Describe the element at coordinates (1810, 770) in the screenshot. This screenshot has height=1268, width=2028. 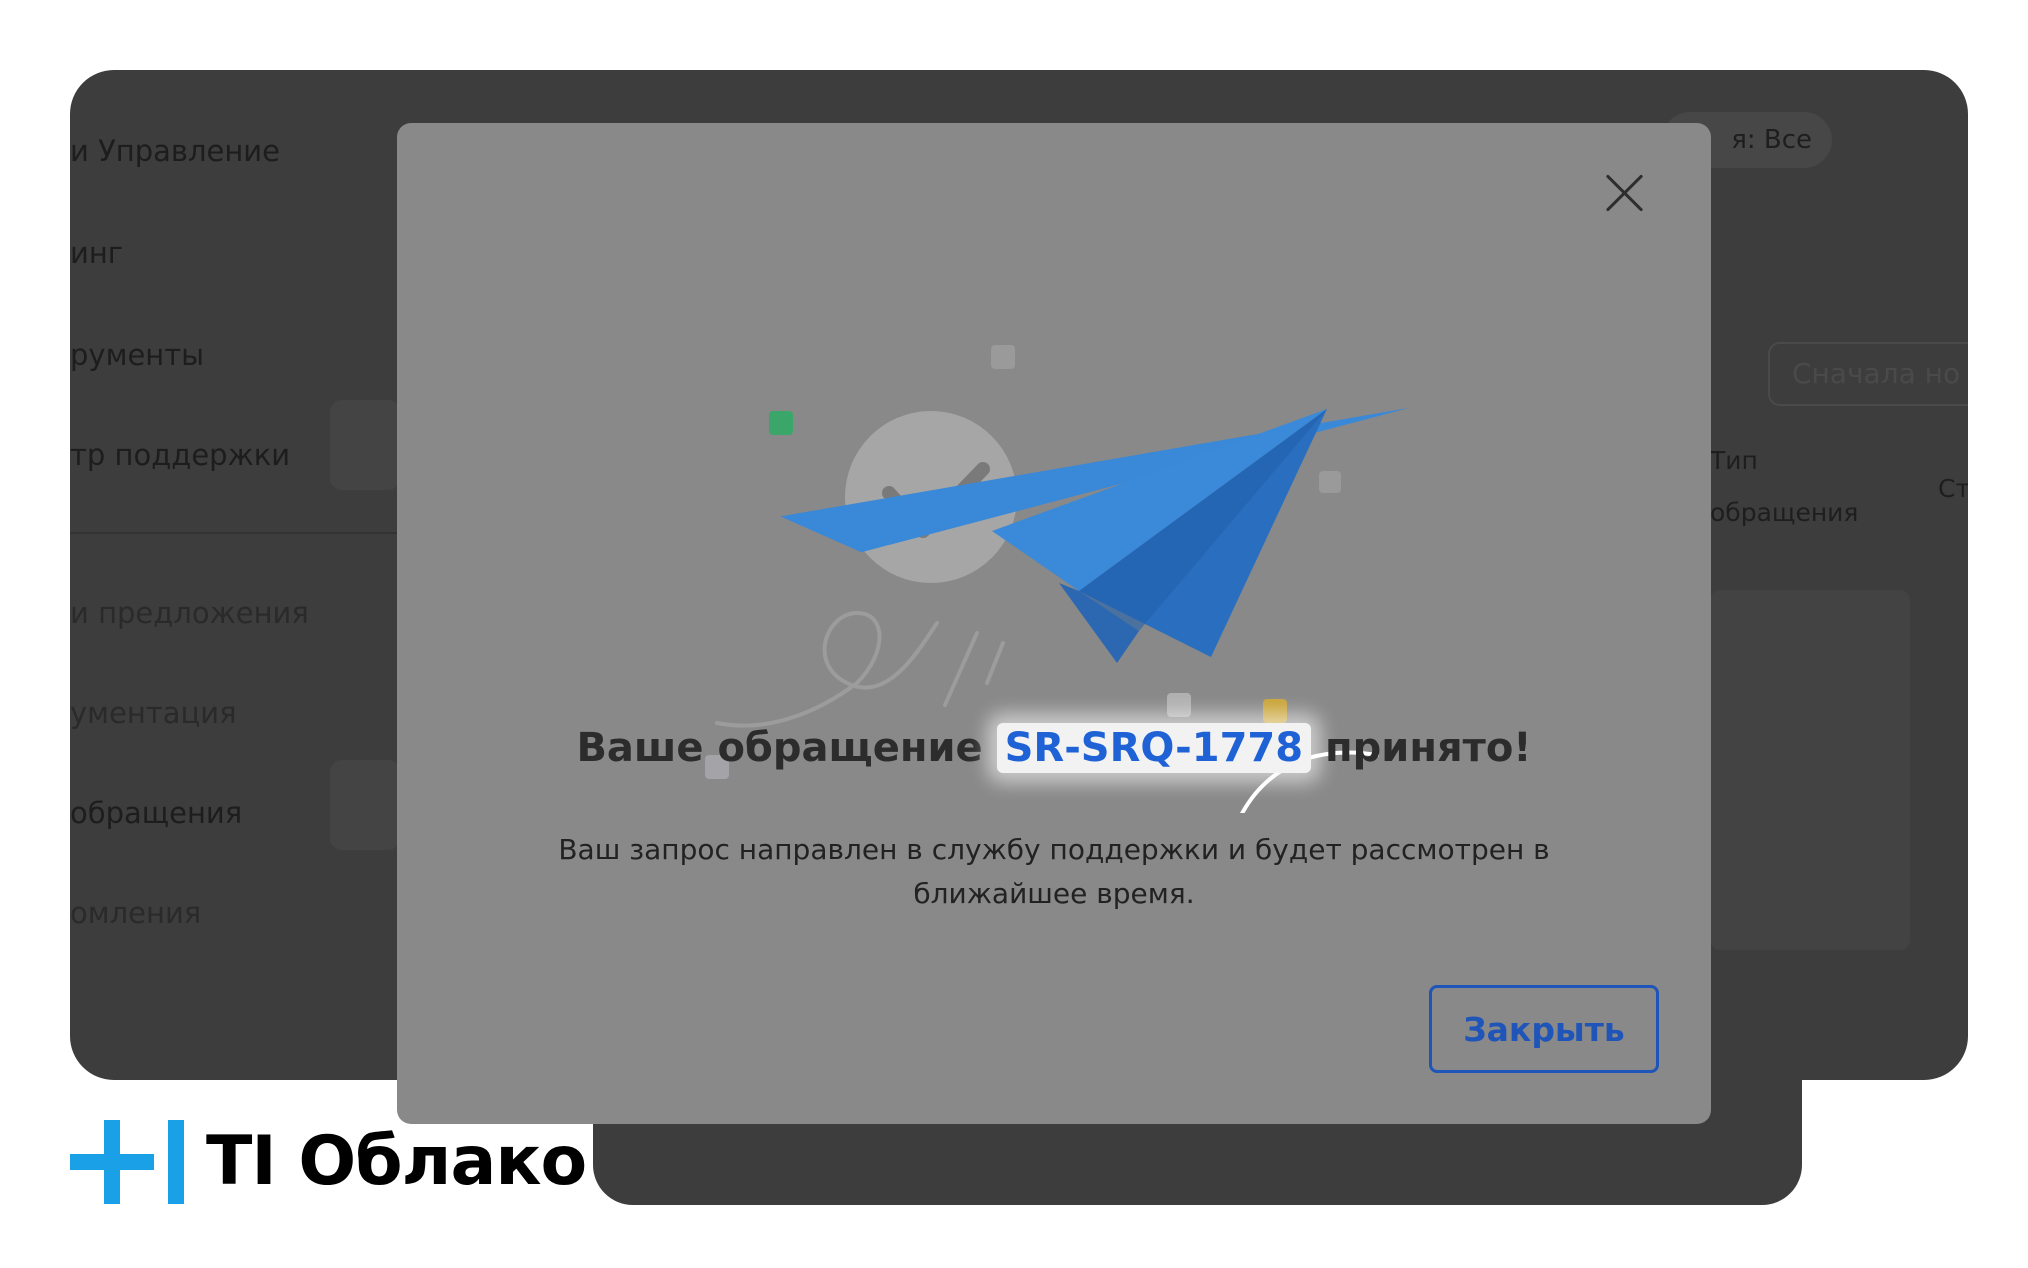
I see `table-placeholder` at that location.